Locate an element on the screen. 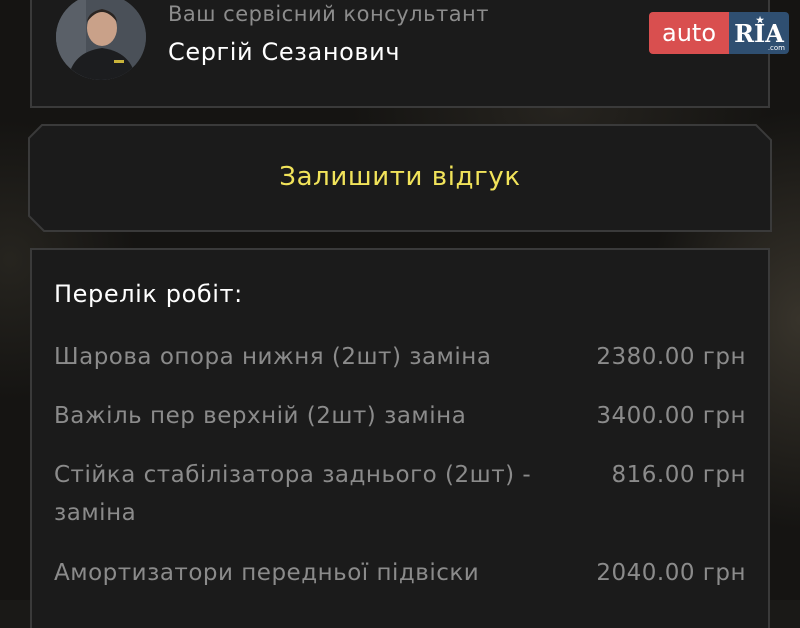  autoria-logo: auto ★ RIA .com is located at coordinates (719, 33).